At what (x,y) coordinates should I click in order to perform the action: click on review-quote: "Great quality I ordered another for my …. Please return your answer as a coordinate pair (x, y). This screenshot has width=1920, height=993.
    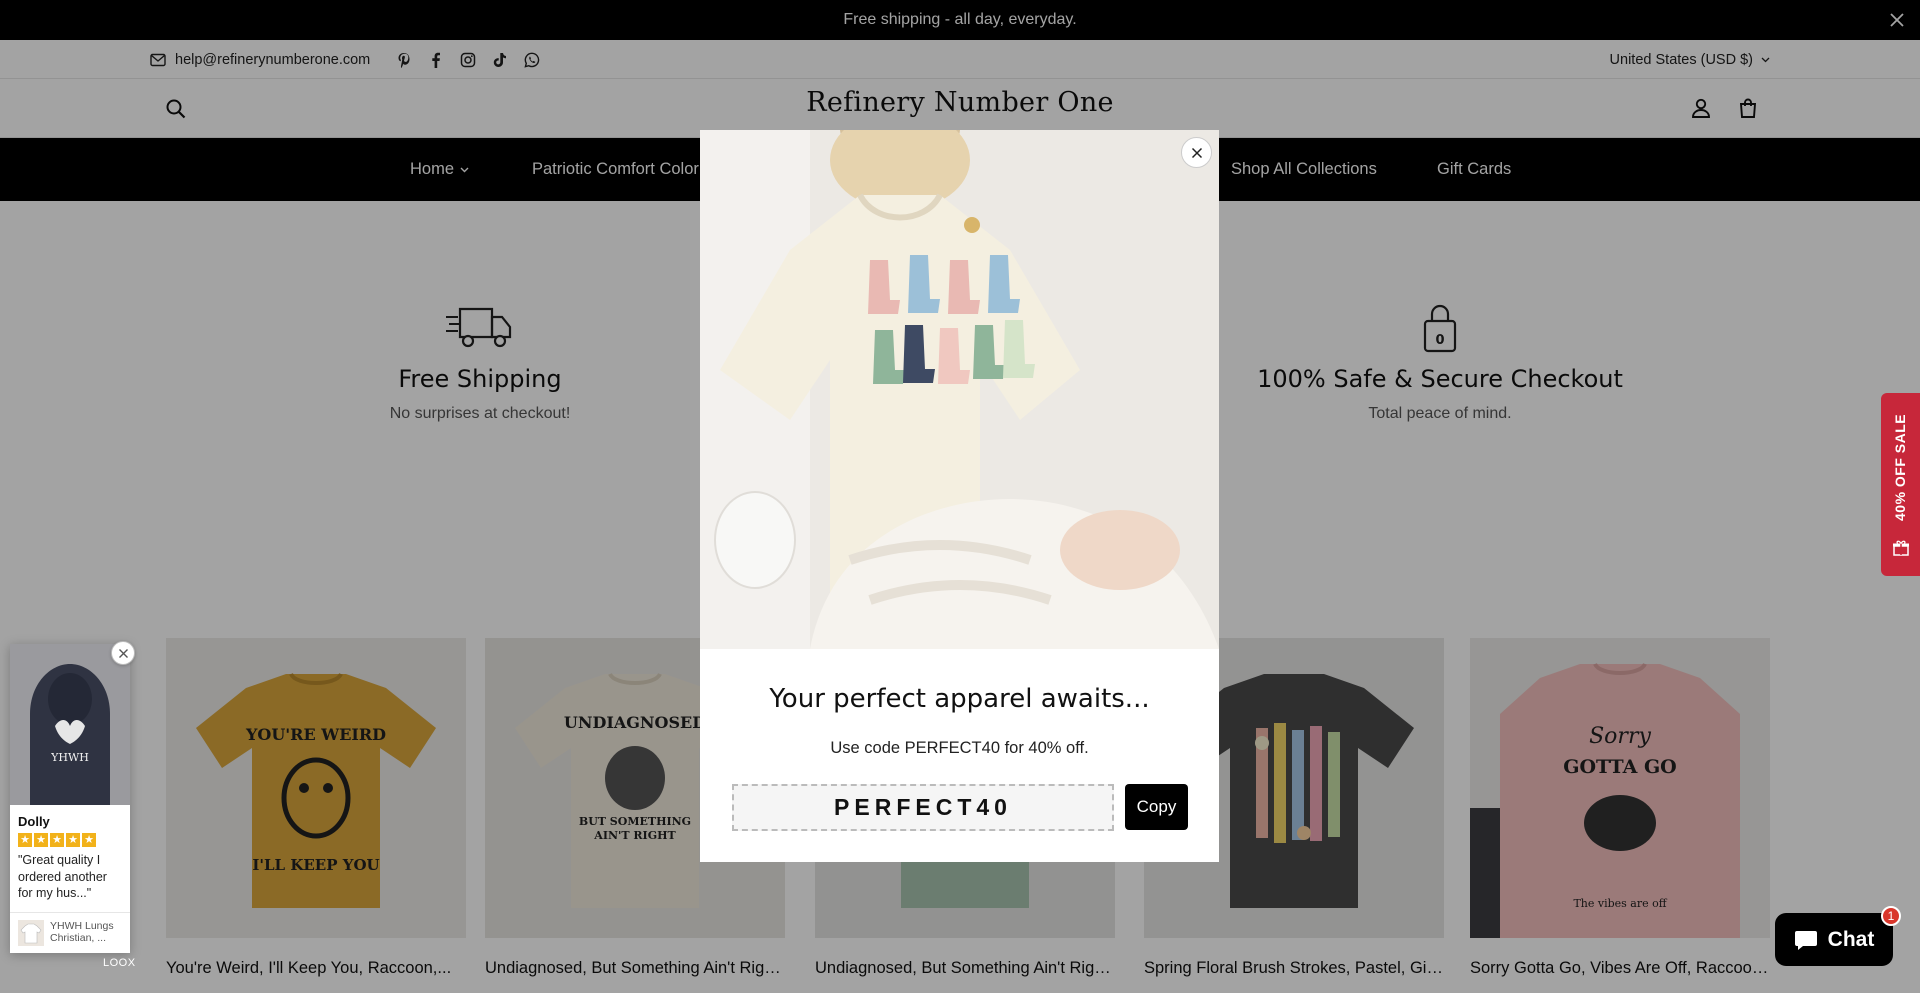
    Looking at the image, I should click on (62, 876).